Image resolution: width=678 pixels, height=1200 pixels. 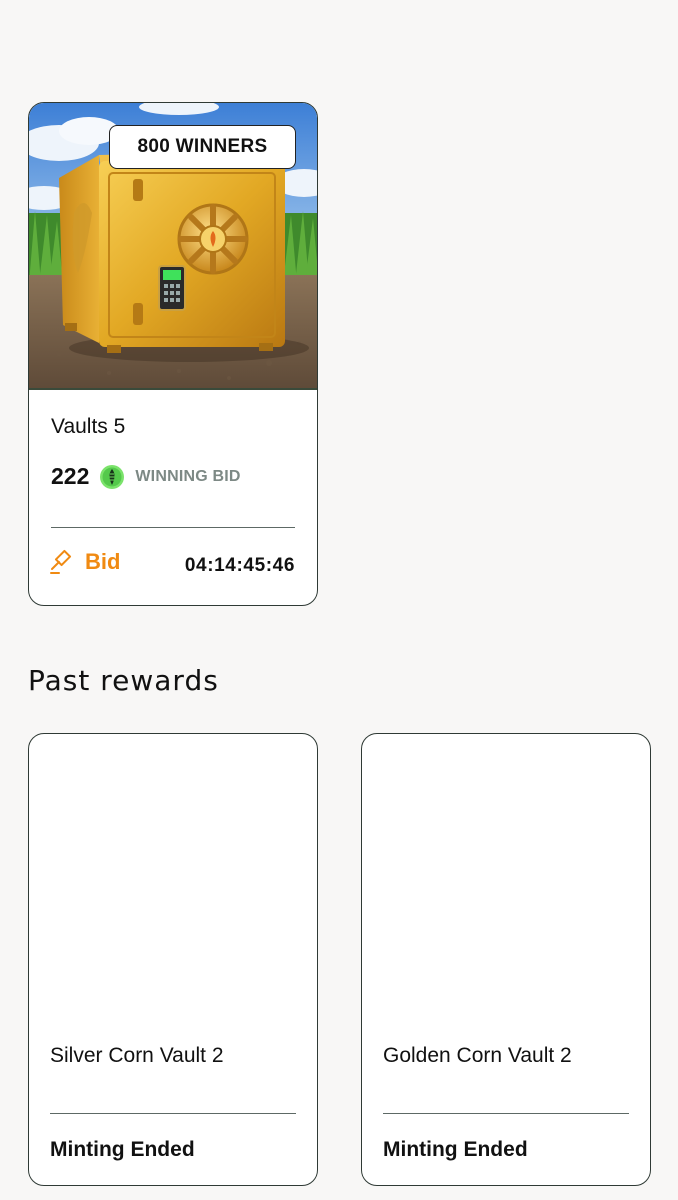 What do you see at coordinates (62, 562) in the screenshot?
I see `gavel-icon` at bounding box center [62, 562].